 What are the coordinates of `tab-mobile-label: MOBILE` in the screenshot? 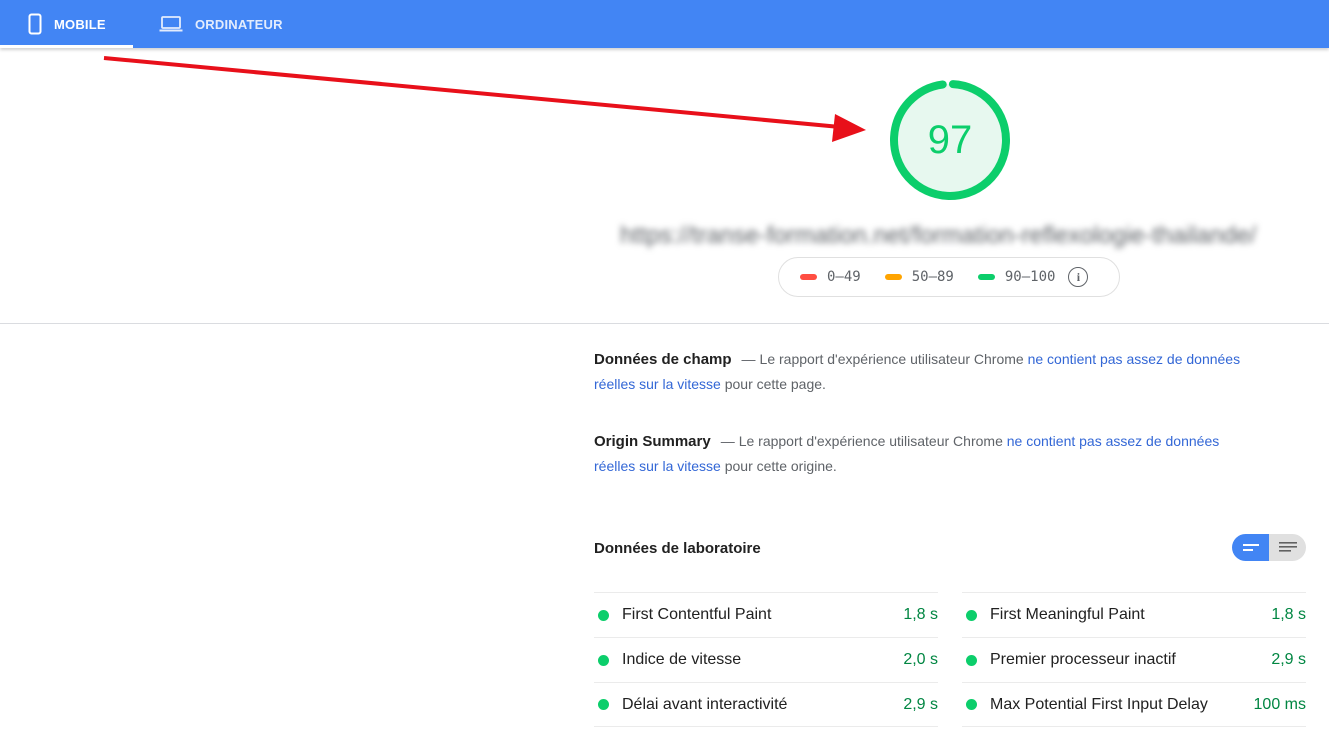 It's located at (80, 24).